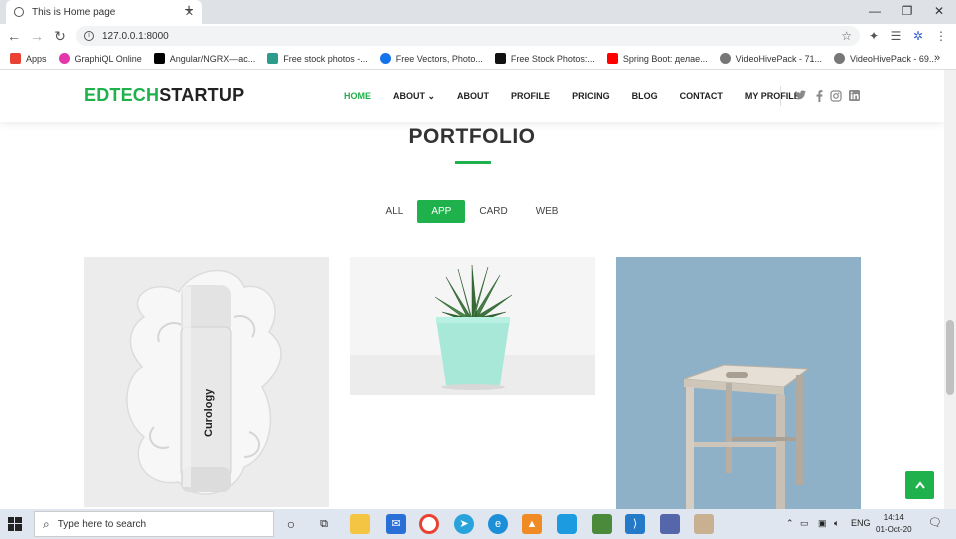 Image resolution: width=956 pixels, height=539 pixels. I want to click on burst-icon, so click(500, 58).